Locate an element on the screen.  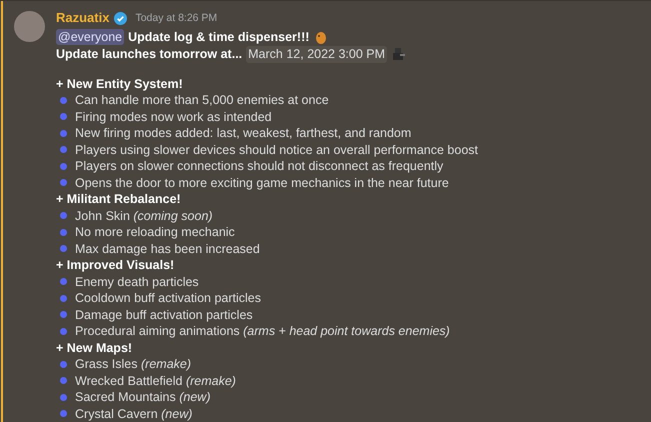
section-heading: + New Entity System! is located at coordinates (120, 84).